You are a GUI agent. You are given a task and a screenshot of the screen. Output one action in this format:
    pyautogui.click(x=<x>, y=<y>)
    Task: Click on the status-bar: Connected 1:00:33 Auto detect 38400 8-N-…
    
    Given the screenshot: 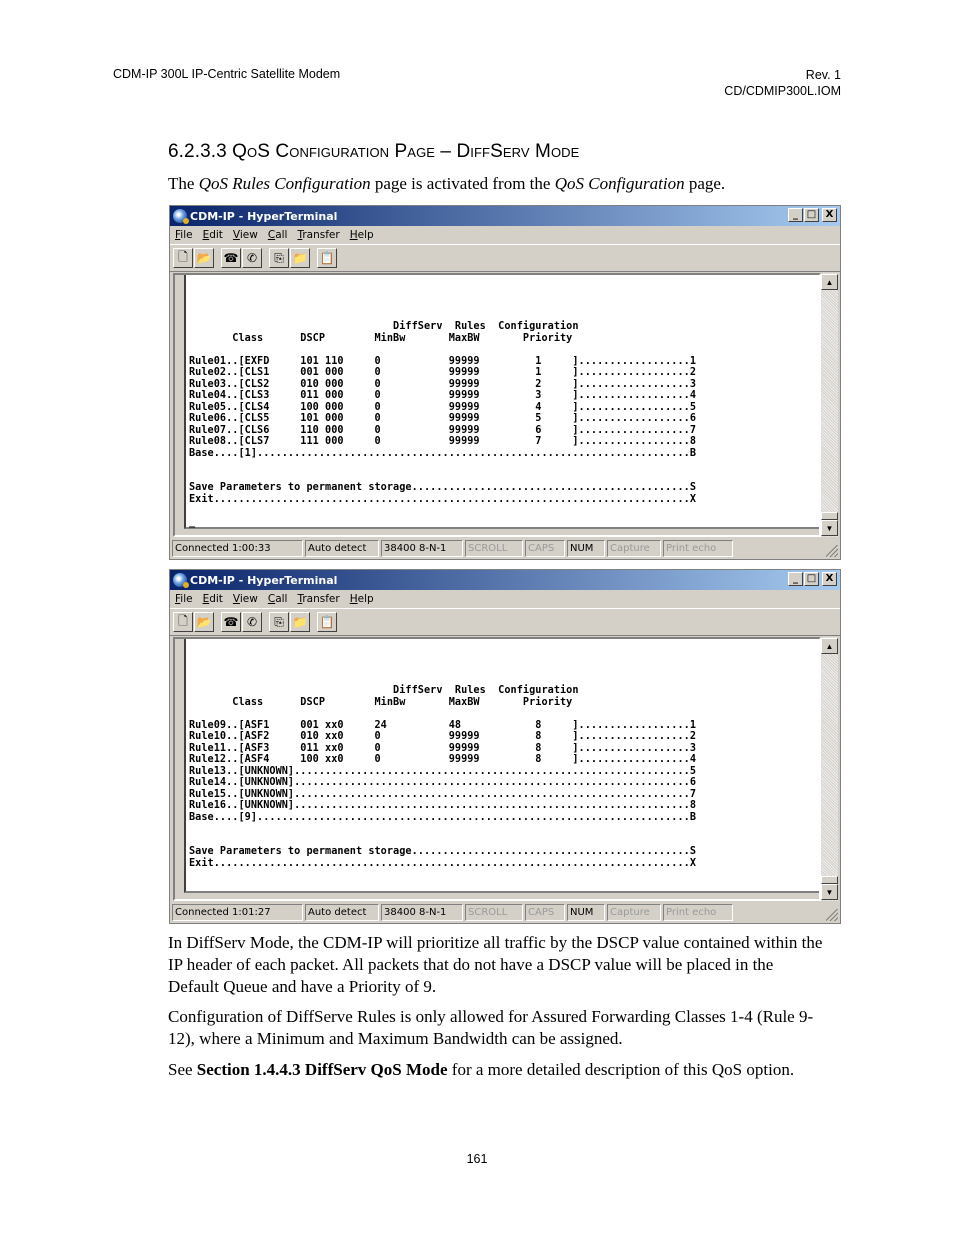 What is the action you would take?
    pyautogui.click(x=505, y=548)
    